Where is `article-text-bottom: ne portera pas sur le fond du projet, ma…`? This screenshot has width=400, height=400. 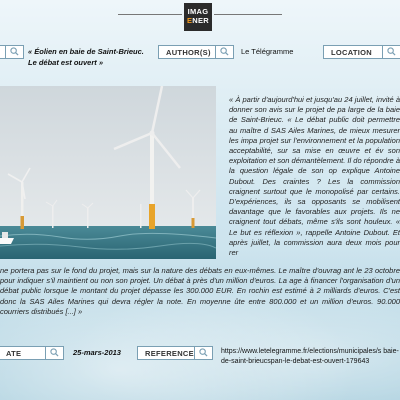
article-text-bottom: ne portera pas sur le fond du projet, ma… is located at coordinates (200, 291).